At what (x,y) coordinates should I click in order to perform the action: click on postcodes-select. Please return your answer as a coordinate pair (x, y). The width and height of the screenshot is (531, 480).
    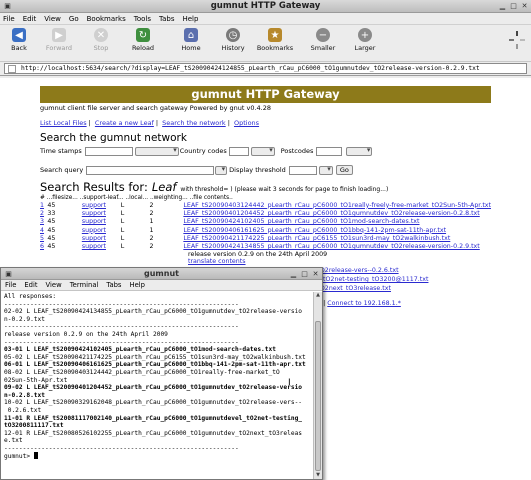
    Looking at the image, I should click on (359, 151).